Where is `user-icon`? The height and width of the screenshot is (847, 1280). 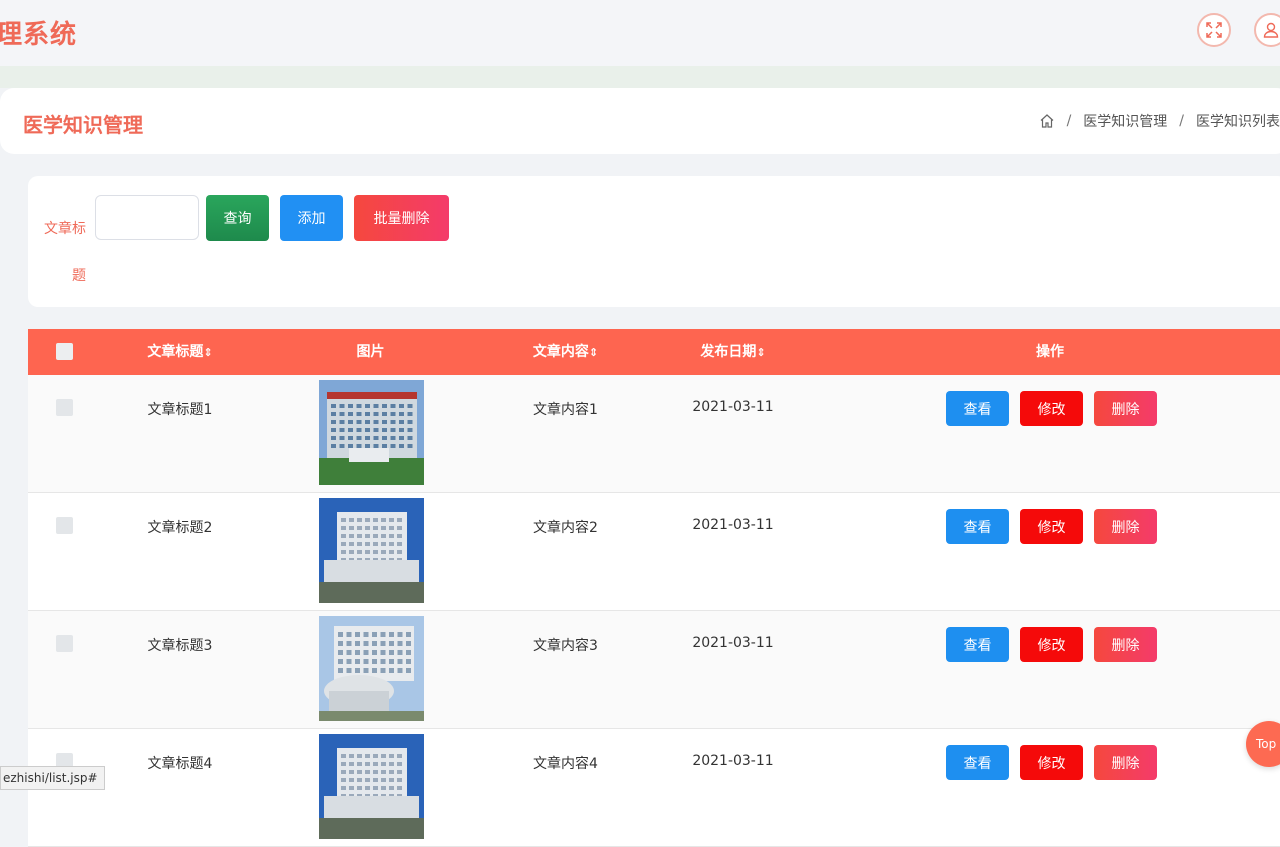
user-icon is located at coordinates (1271, 30).